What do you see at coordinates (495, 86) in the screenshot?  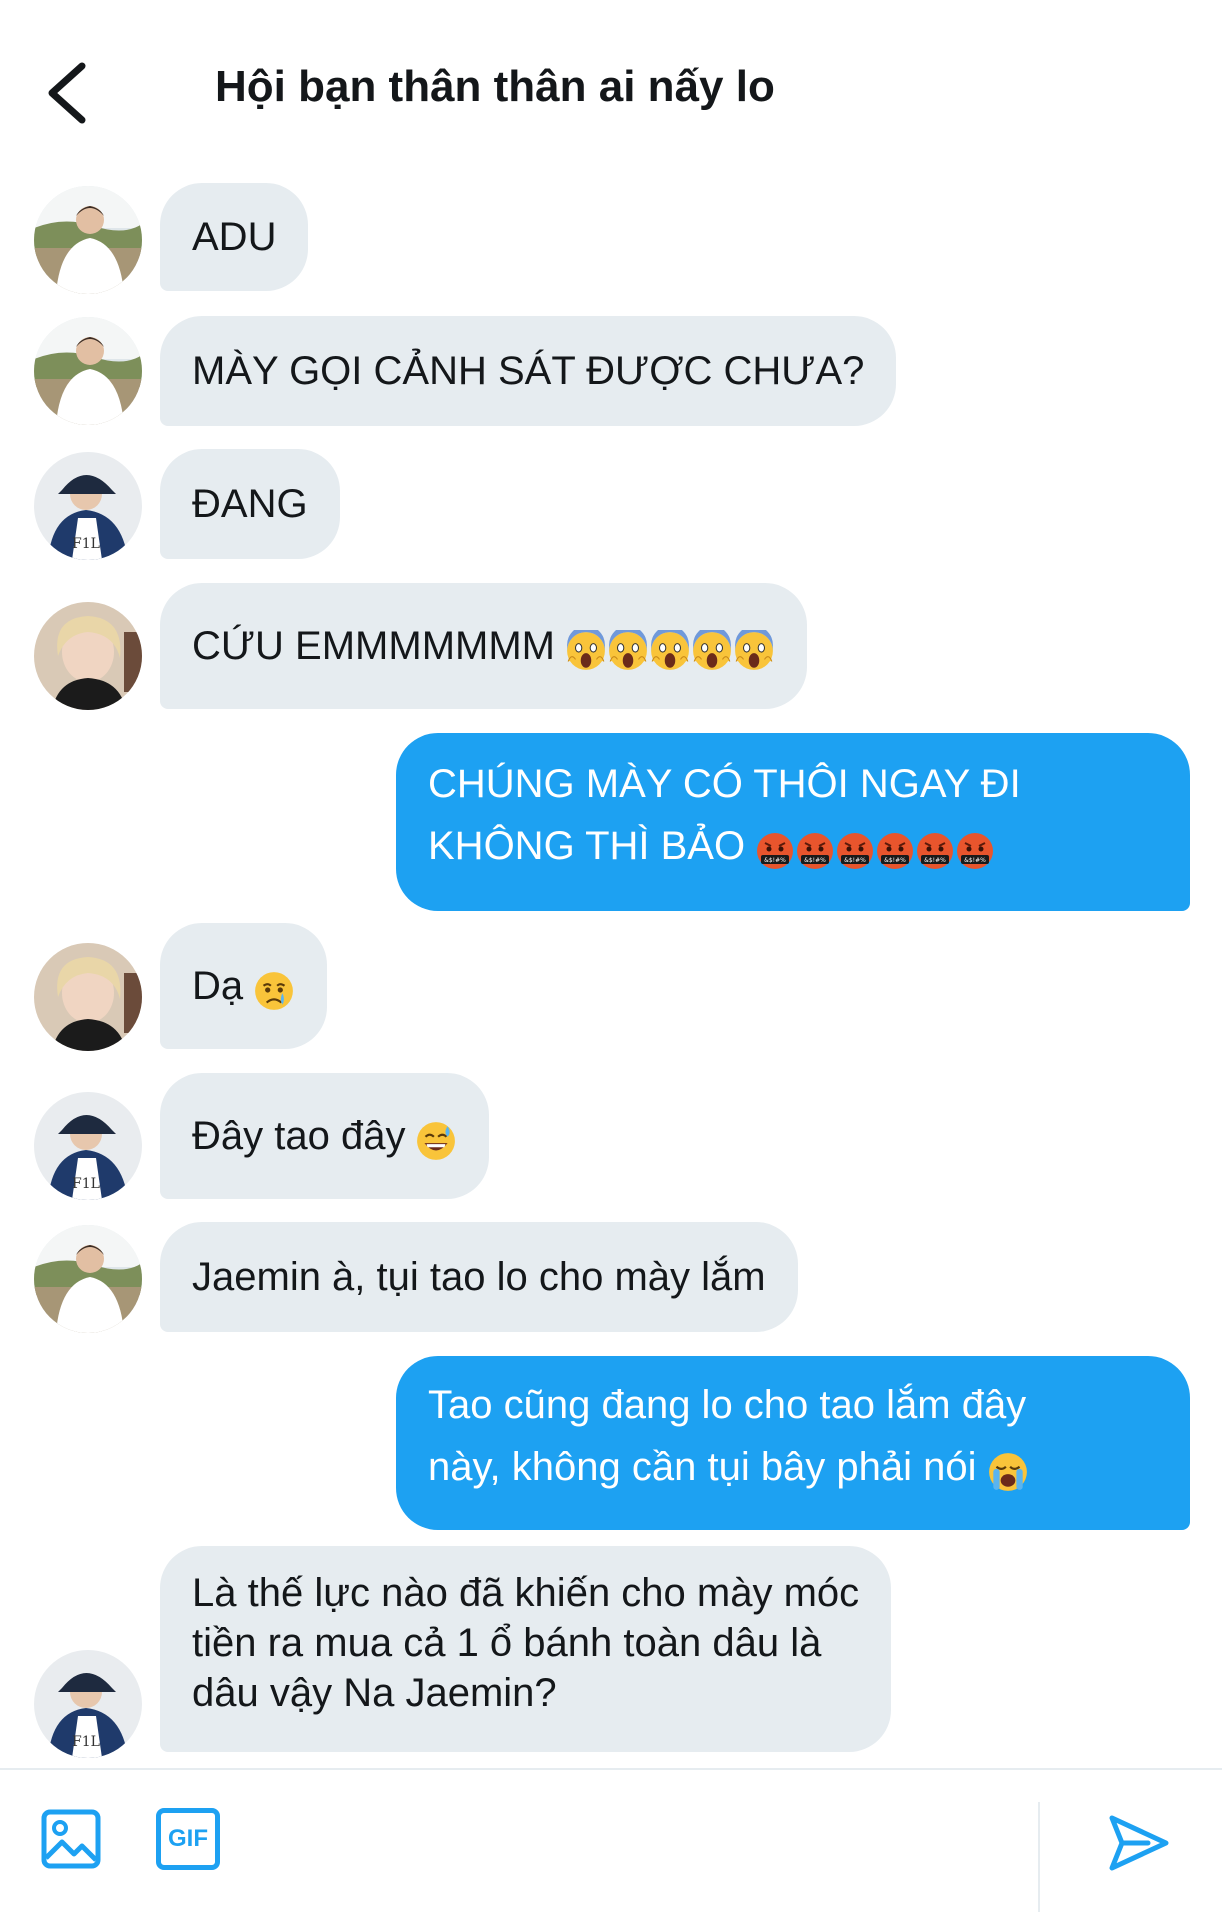 I see `conversation-title: Hội bạn thân thân ai nấy lo` at bounding box center [495, 86].